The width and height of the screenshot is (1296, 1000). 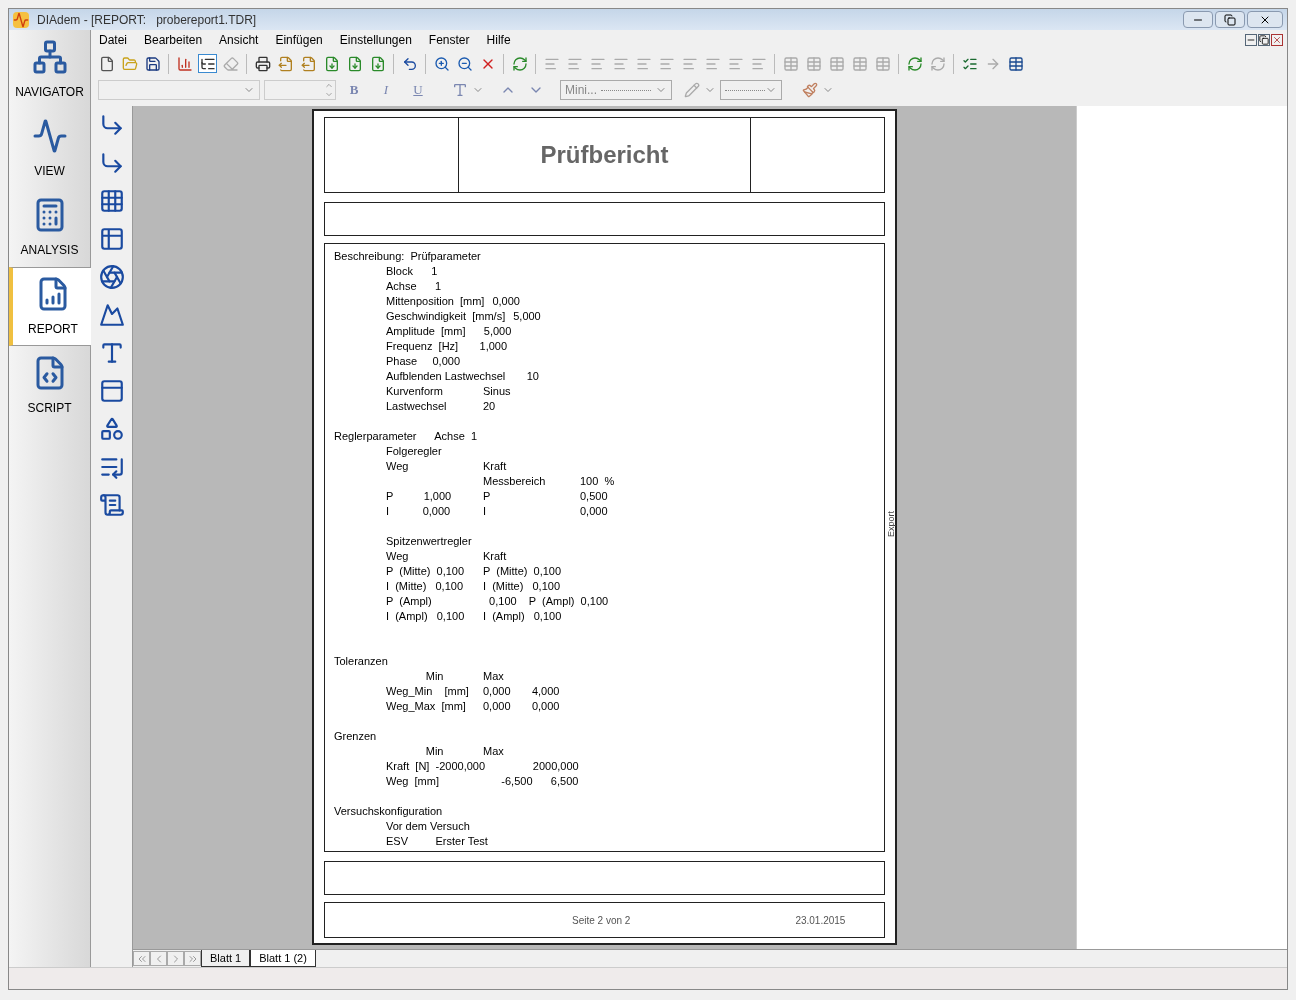 What do you see at coordinates (1198, 19) in the screenshot?
I see `minimize-button` at bounding box center [1198, 19].